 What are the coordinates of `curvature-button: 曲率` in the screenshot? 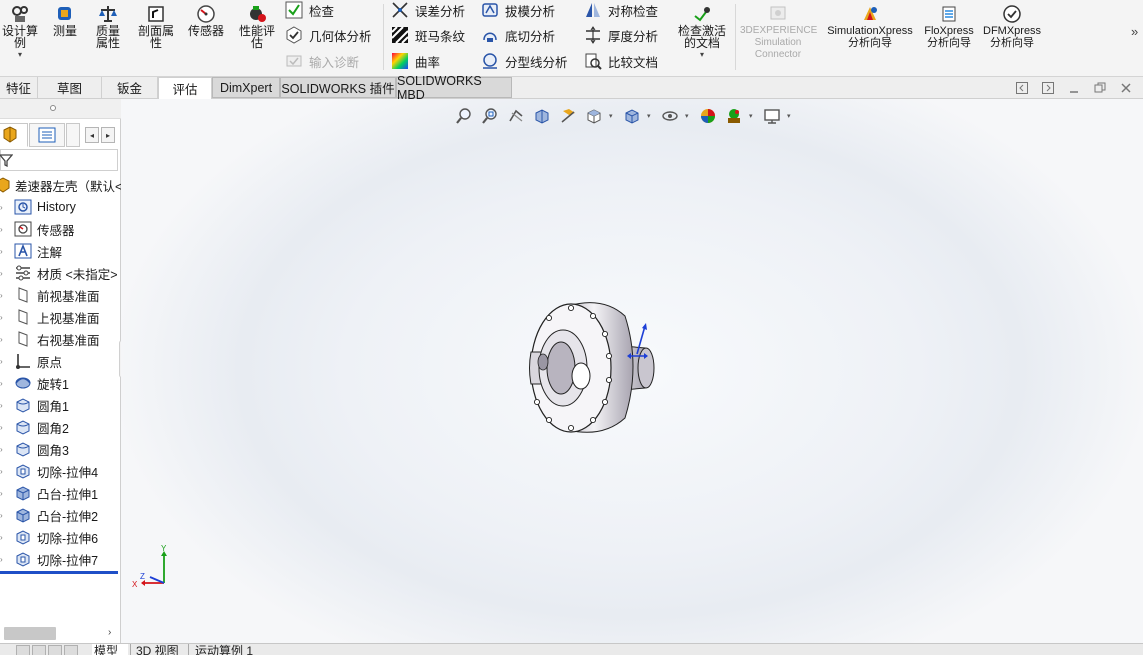 It's located at (415, 61).